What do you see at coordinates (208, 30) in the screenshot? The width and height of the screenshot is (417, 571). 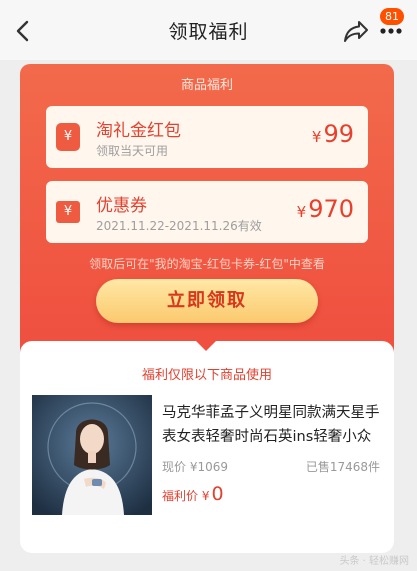 I see `top-navigation-bar: 领取福利 81` at bounding box center [208, 30].